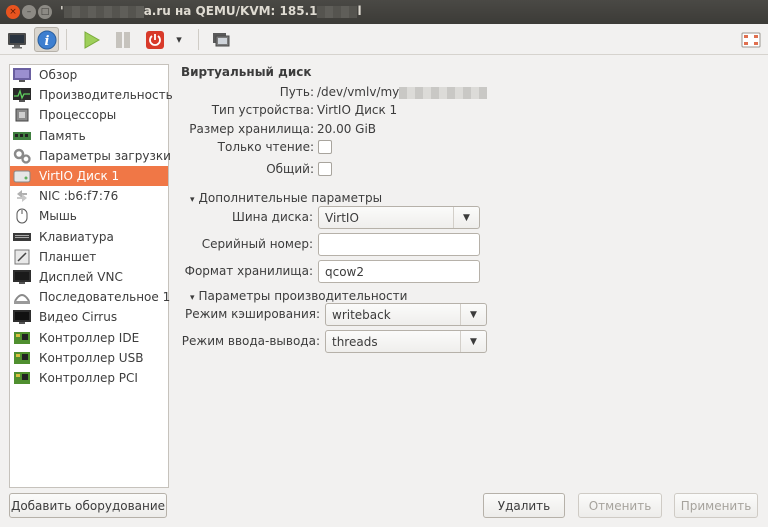 This screenshot has height=527, width=768. I want to click on sidebar-item-memory: Память, so click(89, 136).